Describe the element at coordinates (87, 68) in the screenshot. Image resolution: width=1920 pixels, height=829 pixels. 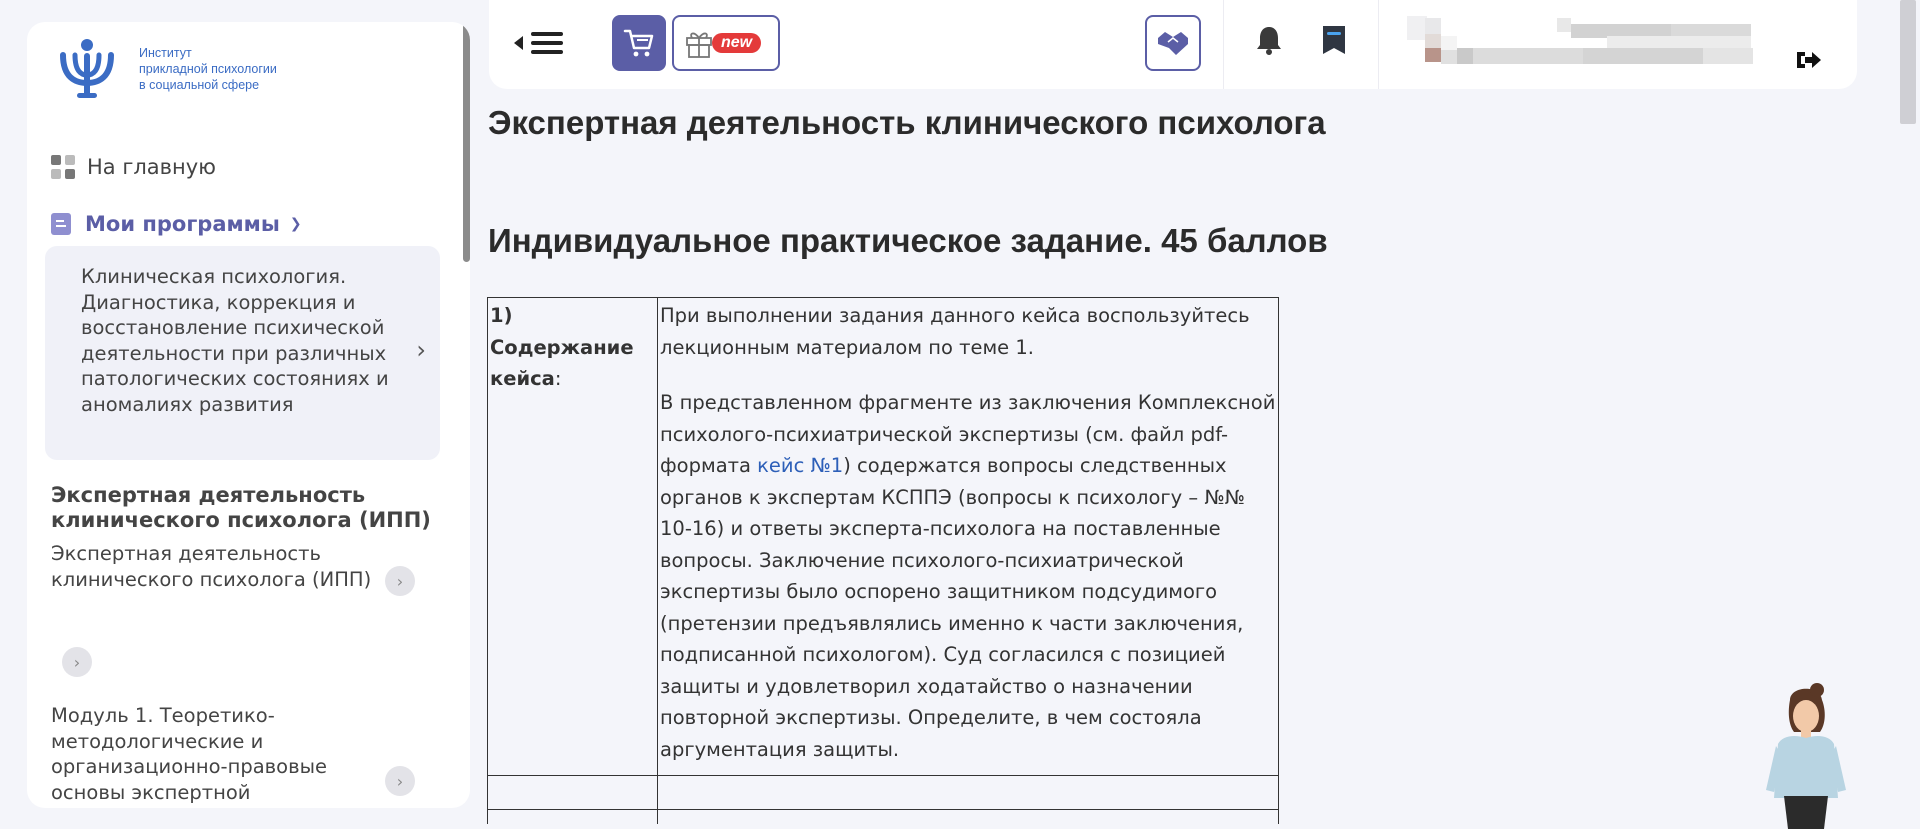
I see `logo-psi-icon` at that location.